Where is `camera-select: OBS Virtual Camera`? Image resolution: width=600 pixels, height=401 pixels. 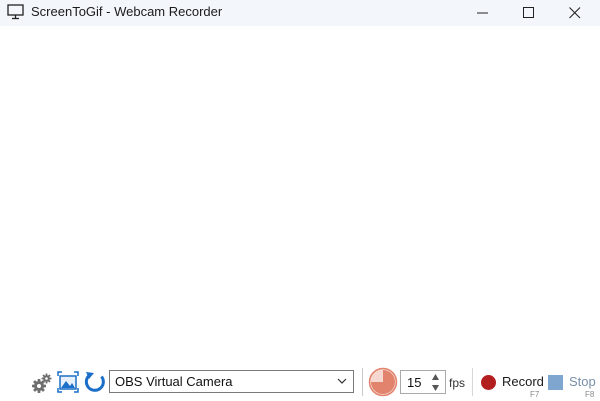
camera-select: OBS Virtual Camera is located at coordinates (231, 381).